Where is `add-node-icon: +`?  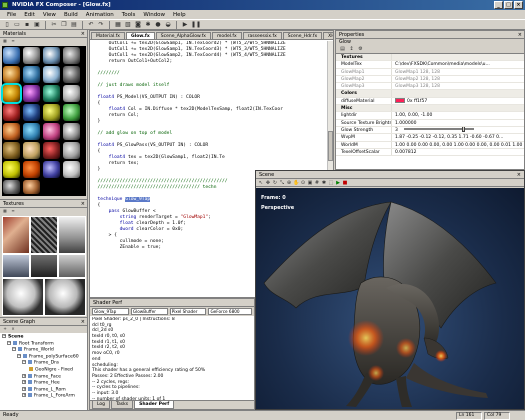
add-node-icon: + is located at coordinates (5, 329).